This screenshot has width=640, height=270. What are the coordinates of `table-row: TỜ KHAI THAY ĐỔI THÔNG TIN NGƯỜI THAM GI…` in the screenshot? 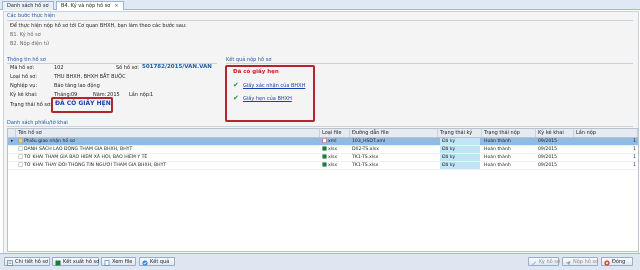 It's located at (323, 166).